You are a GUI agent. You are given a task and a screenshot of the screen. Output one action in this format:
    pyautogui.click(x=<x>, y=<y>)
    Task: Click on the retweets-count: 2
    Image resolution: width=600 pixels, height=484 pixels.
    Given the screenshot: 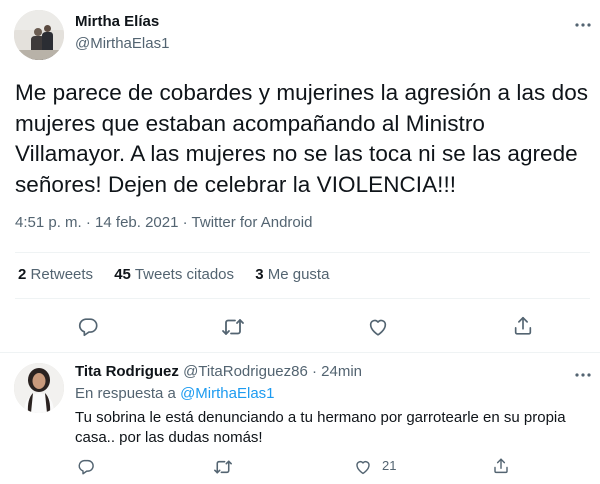 What is the action you would take?
    pyautogui.click(x=22, y=274)
    